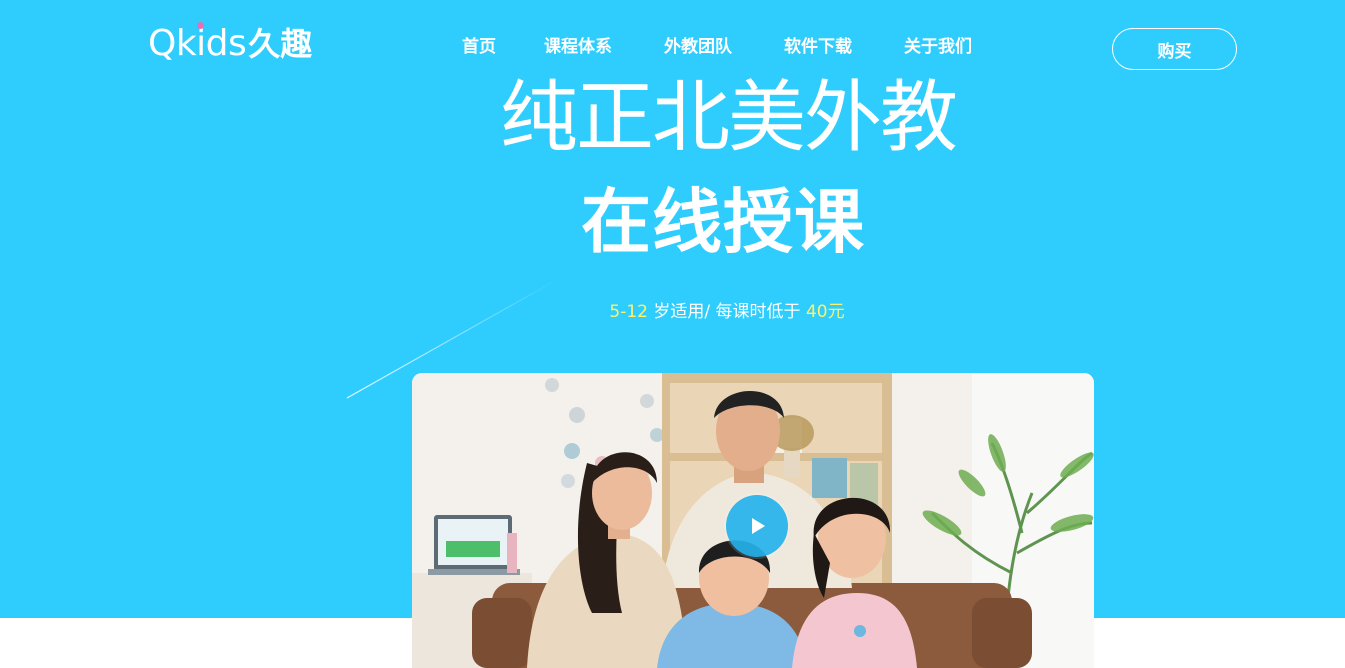 The height and width of the screenshot is (668, 1345). Describe the element at coordinates (1174, 49) in the screenshot. I see `buy-button: 购买` at that location.